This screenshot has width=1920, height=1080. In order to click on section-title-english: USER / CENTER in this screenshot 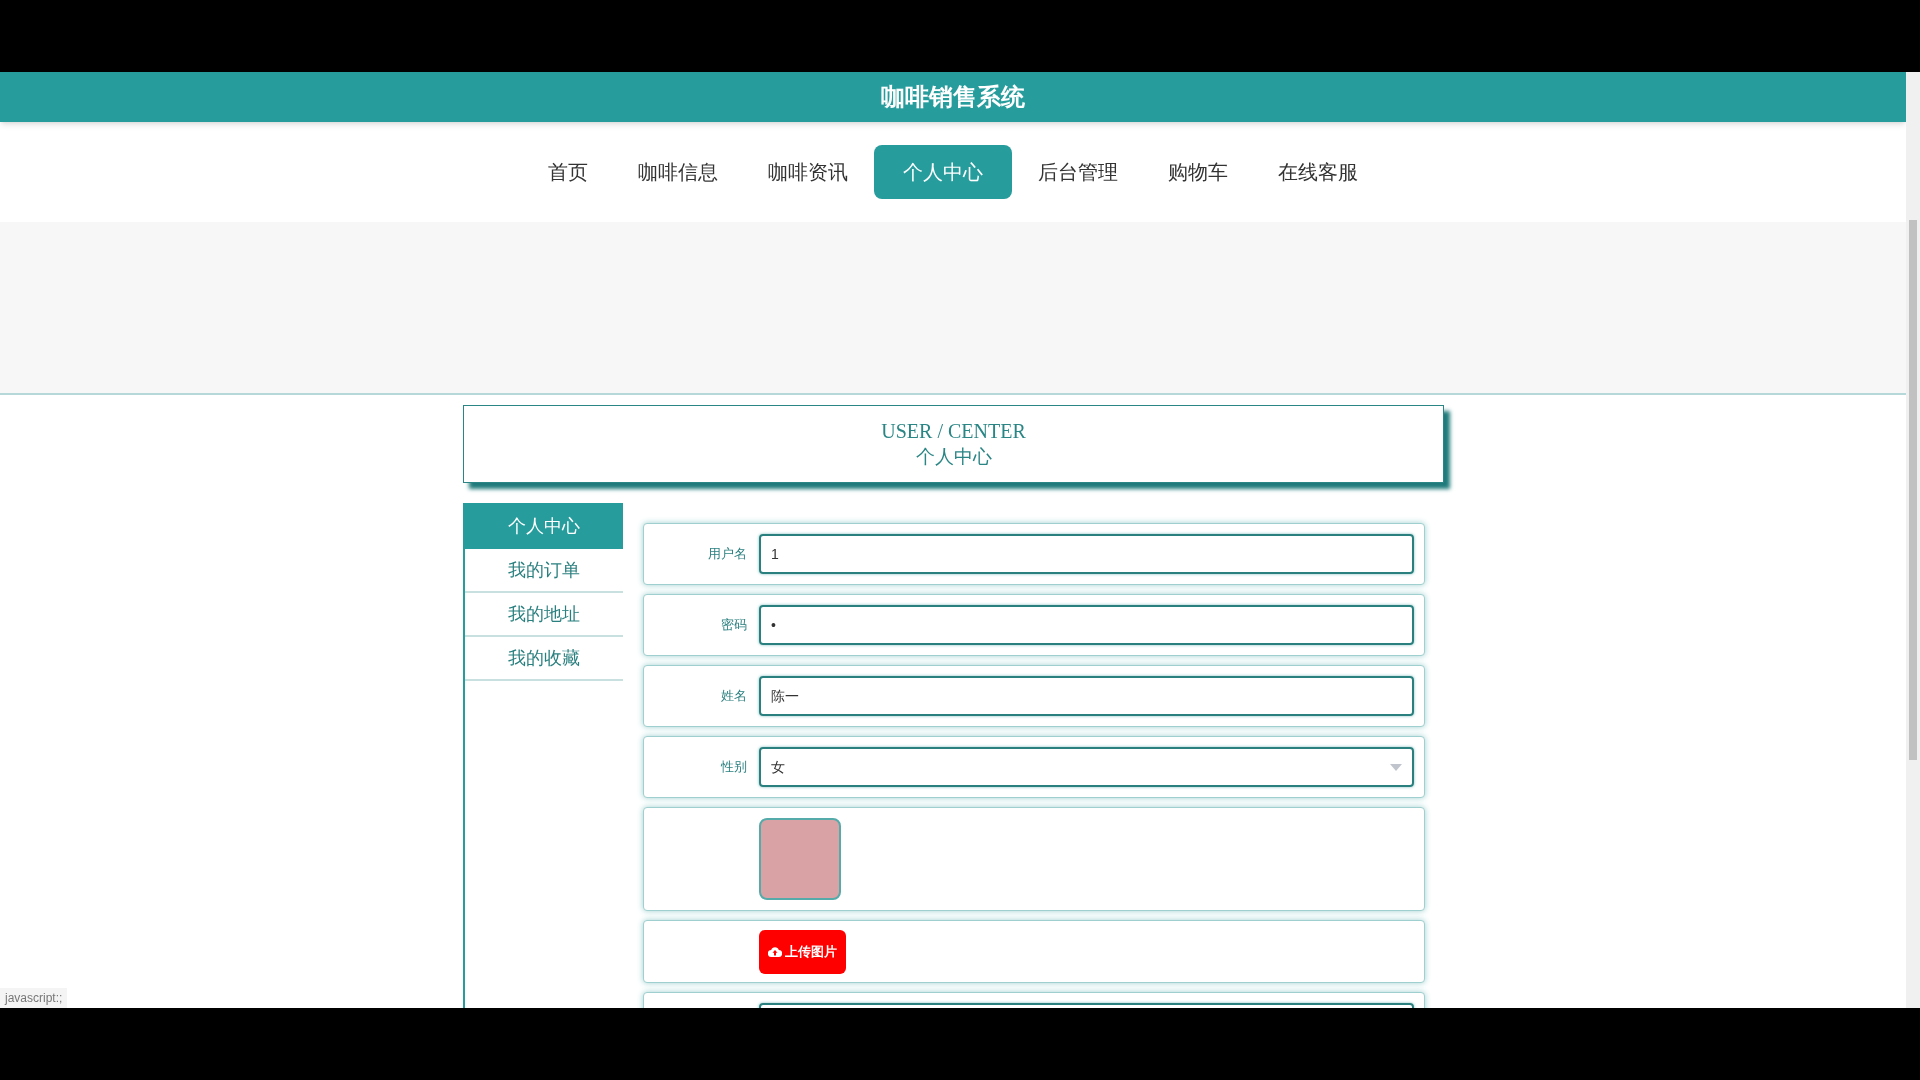, I will do `click(953, 431)`.